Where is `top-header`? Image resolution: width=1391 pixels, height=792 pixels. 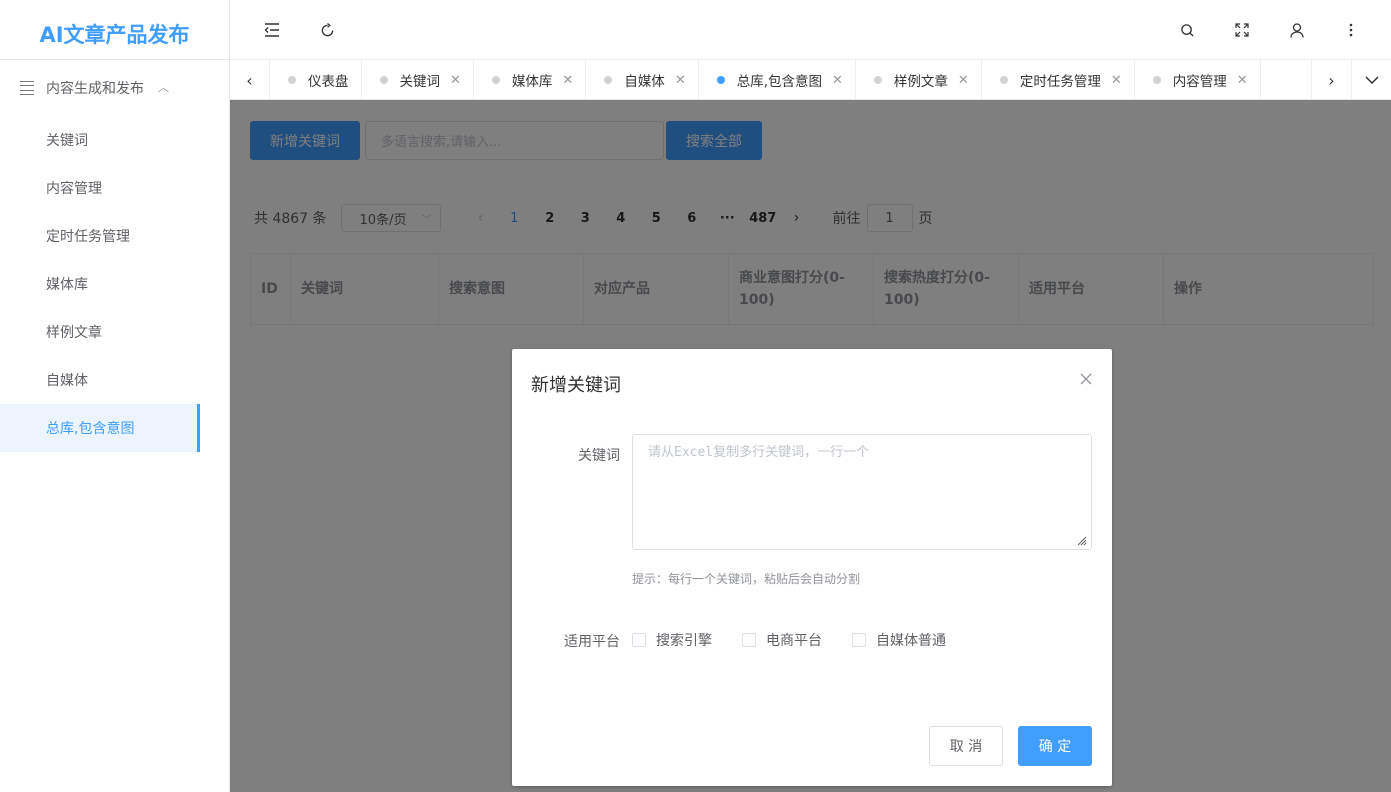 top-header is located at coordinates (810, 30).